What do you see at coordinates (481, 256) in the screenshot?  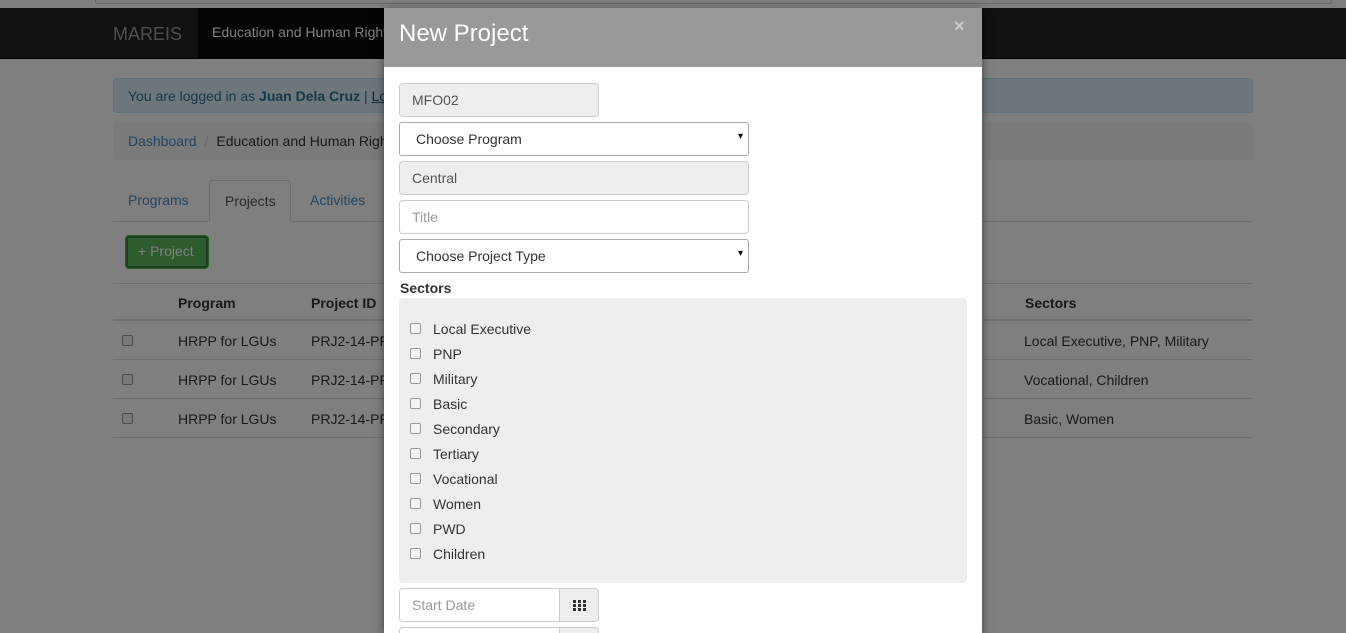 I see `project-type-select-value: Choose Project Type` at bounding box center [481, 256].